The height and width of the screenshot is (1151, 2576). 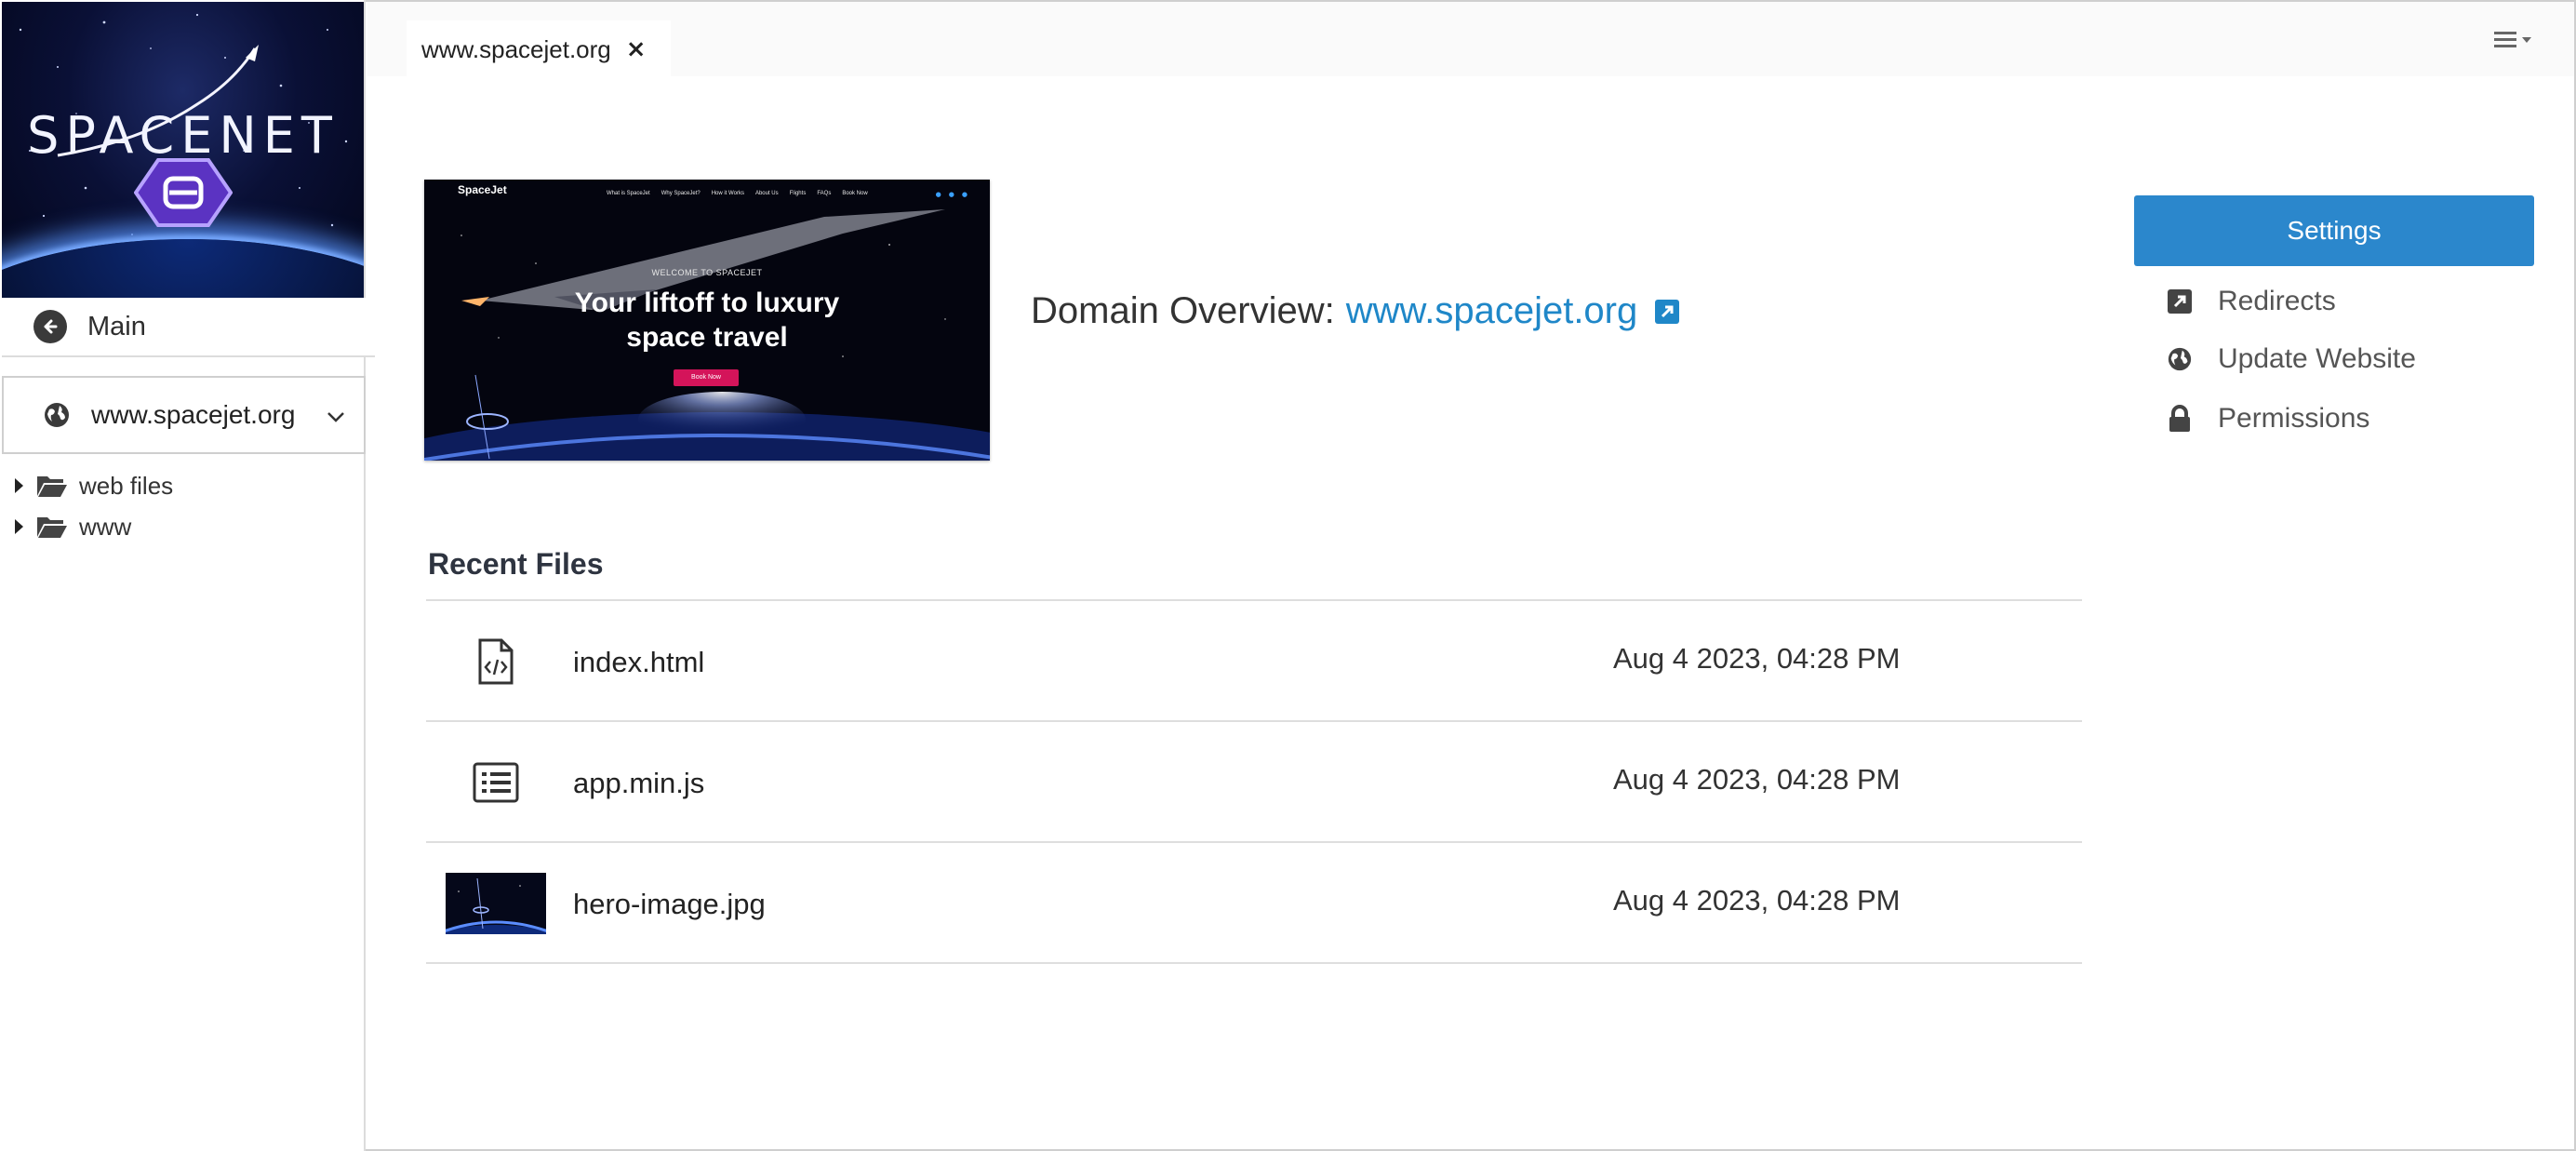 What do you see at coordinates (183, 193) in the screenshot?
I see `badge-3-icon` at bounding box center [183, 193].